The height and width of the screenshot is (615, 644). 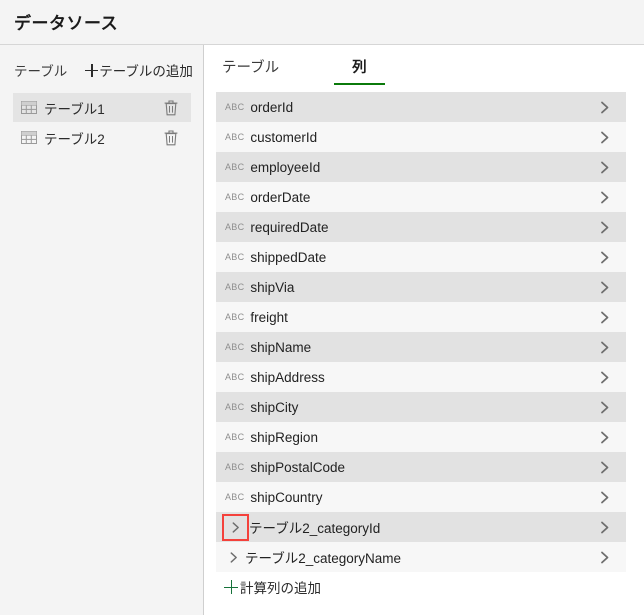 What do you see at coordinates (295, 71) in the screenshot?
I see `panel-tabs: テーブル 列` at bounding box center [295, 71].